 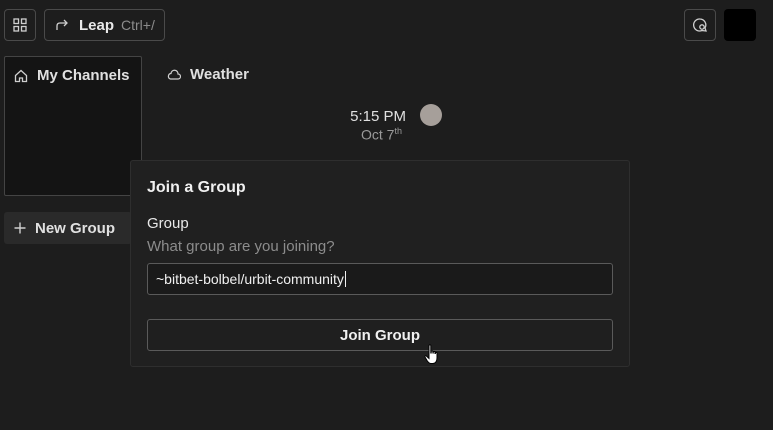 I want to click on group-input-value: ~bitbet-bolbel/urbit-community, so click(x=250, y=279).